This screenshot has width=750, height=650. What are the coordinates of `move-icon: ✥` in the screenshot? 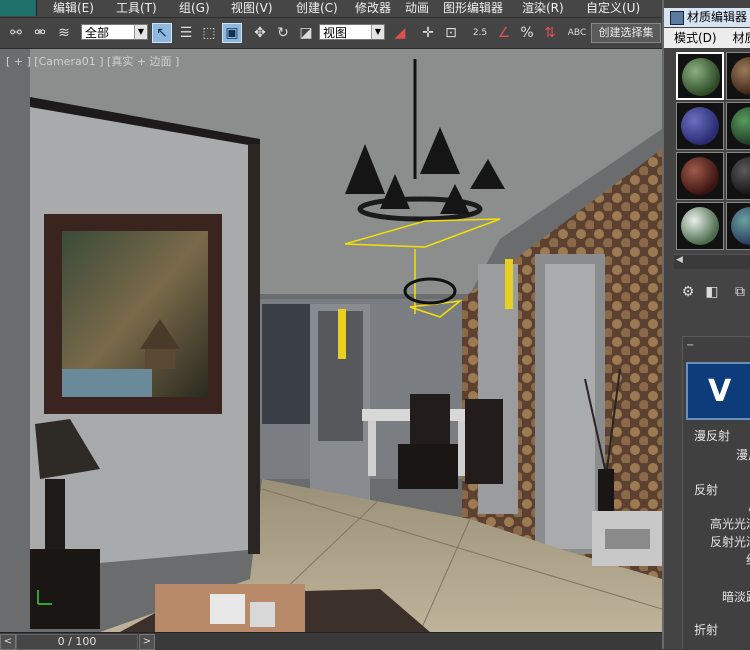 It's located at (260, 33).